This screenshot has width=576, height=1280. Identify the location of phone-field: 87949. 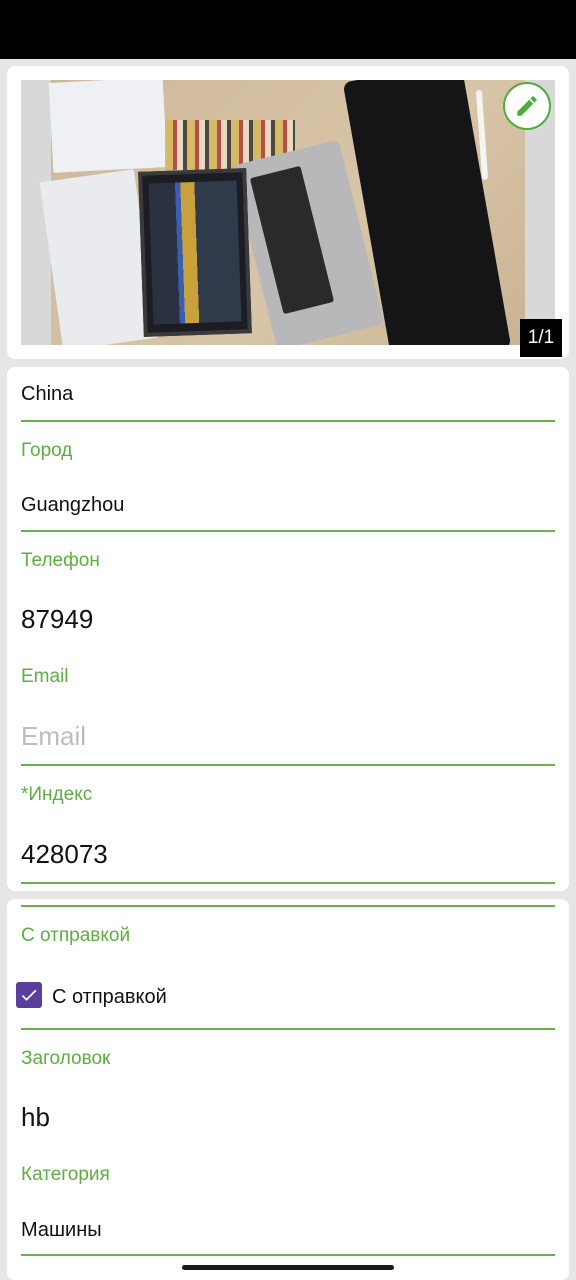
(57, 619).